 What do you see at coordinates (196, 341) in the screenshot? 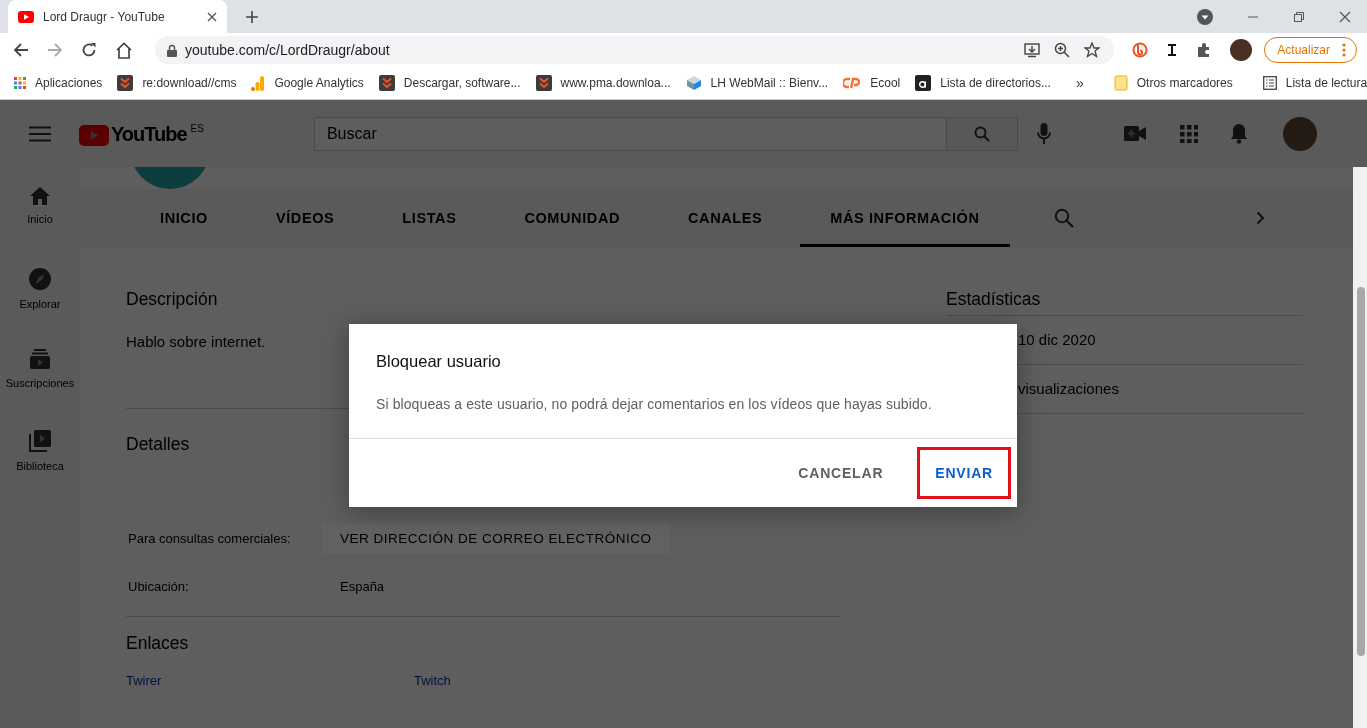
I see `channel-description: Hablo sobre internet.` at bounding box center [196, 341].